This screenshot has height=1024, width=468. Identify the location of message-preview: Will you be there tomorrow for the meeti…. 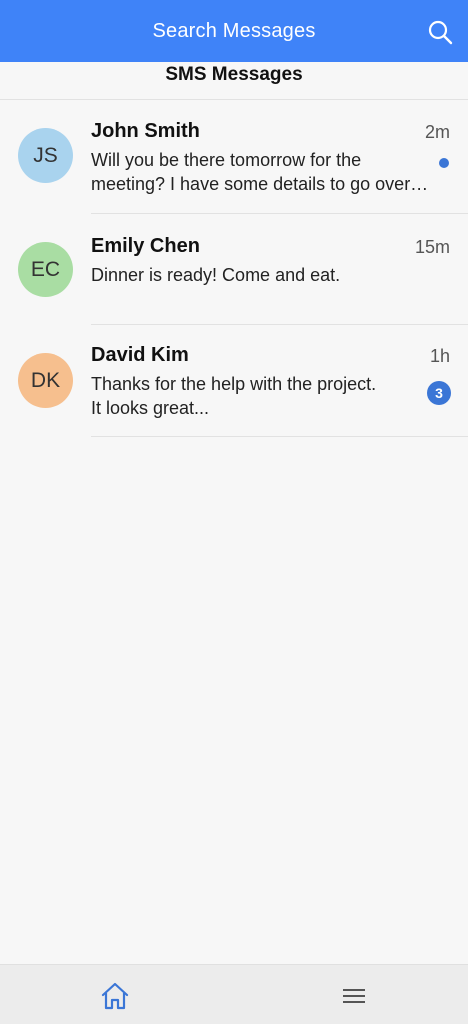
(271, 172).